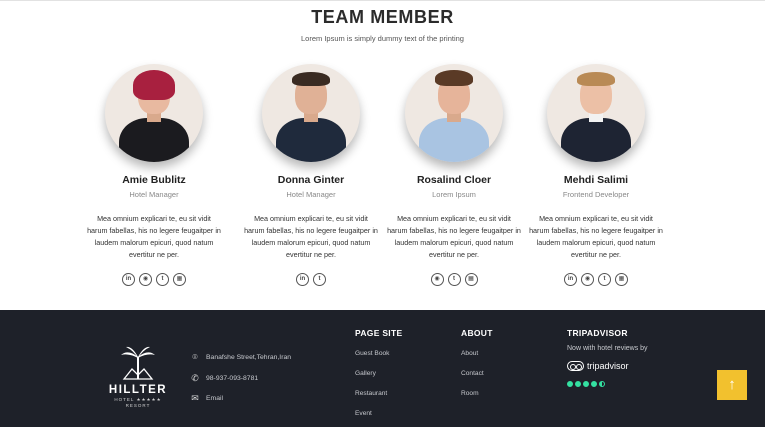 This screenshot has width=765, height=427. I want to click on envelope-icon: ✉, so click(195, 398).